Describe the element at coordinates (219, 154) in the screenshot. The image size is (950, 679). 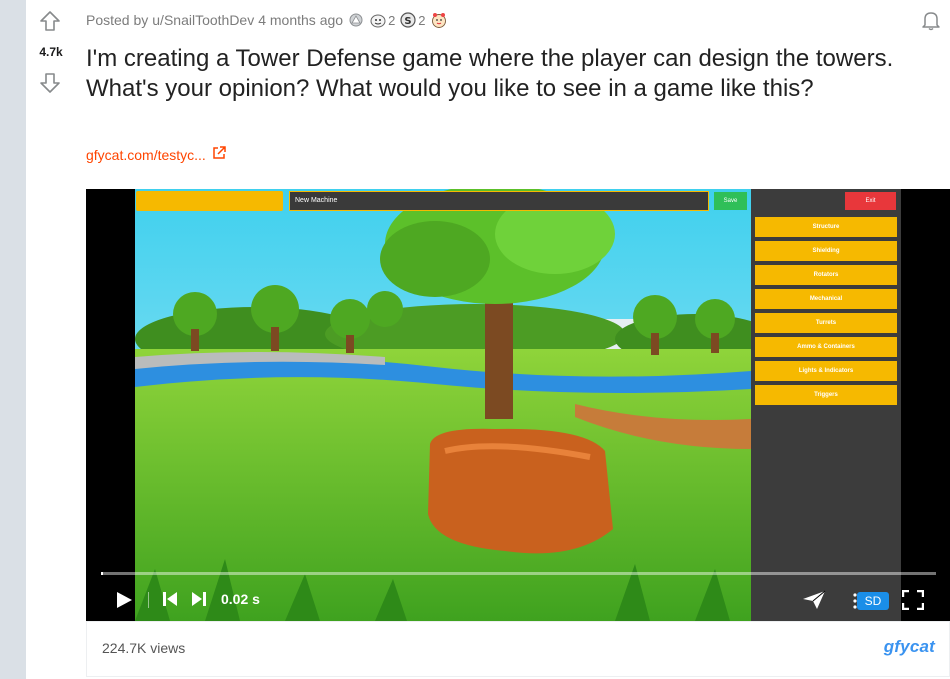
I see `external-link-icon` at that location.